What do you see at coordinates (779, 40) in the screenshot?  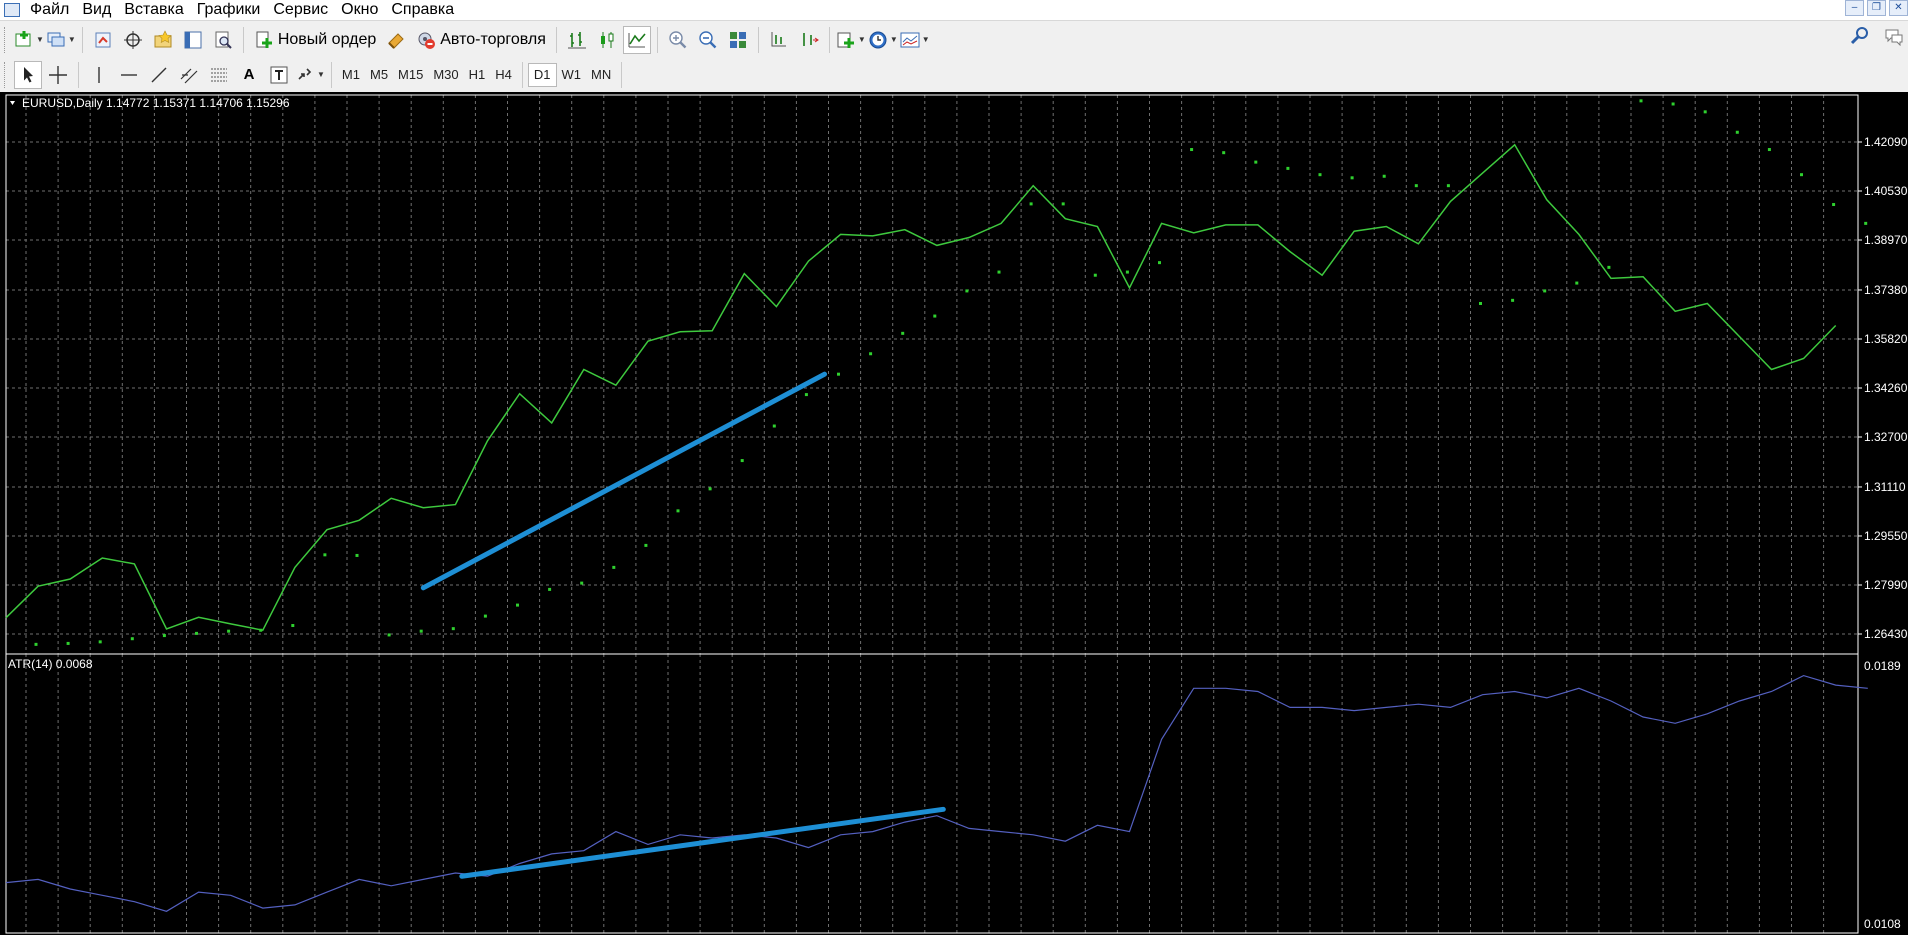 I see `chart-shift-button` at bounding box center [779, 40].